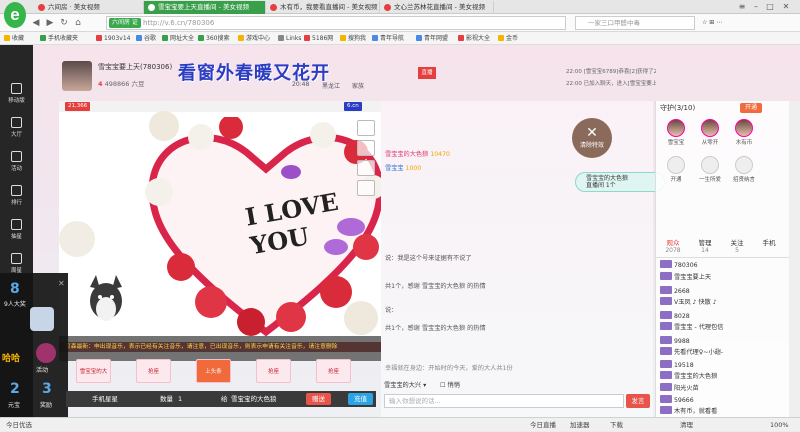  What do you see at coordinates (16, 161) in the screenshot?
I see `nav-item-events: 活动` at bounding box center [16, 161].